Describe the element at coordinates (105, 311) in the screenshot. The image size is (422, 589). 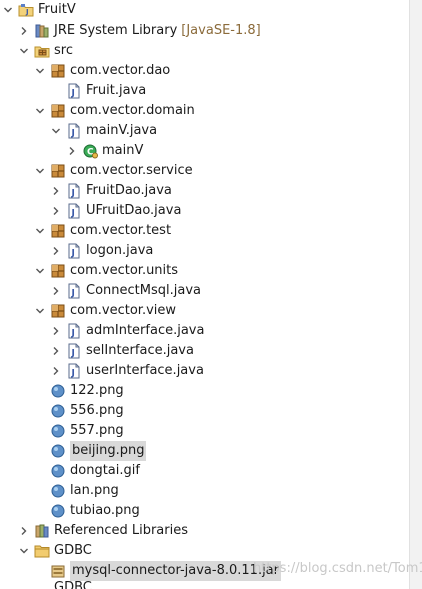
I see `tree-item-package-view: com.vector.view` at that location.